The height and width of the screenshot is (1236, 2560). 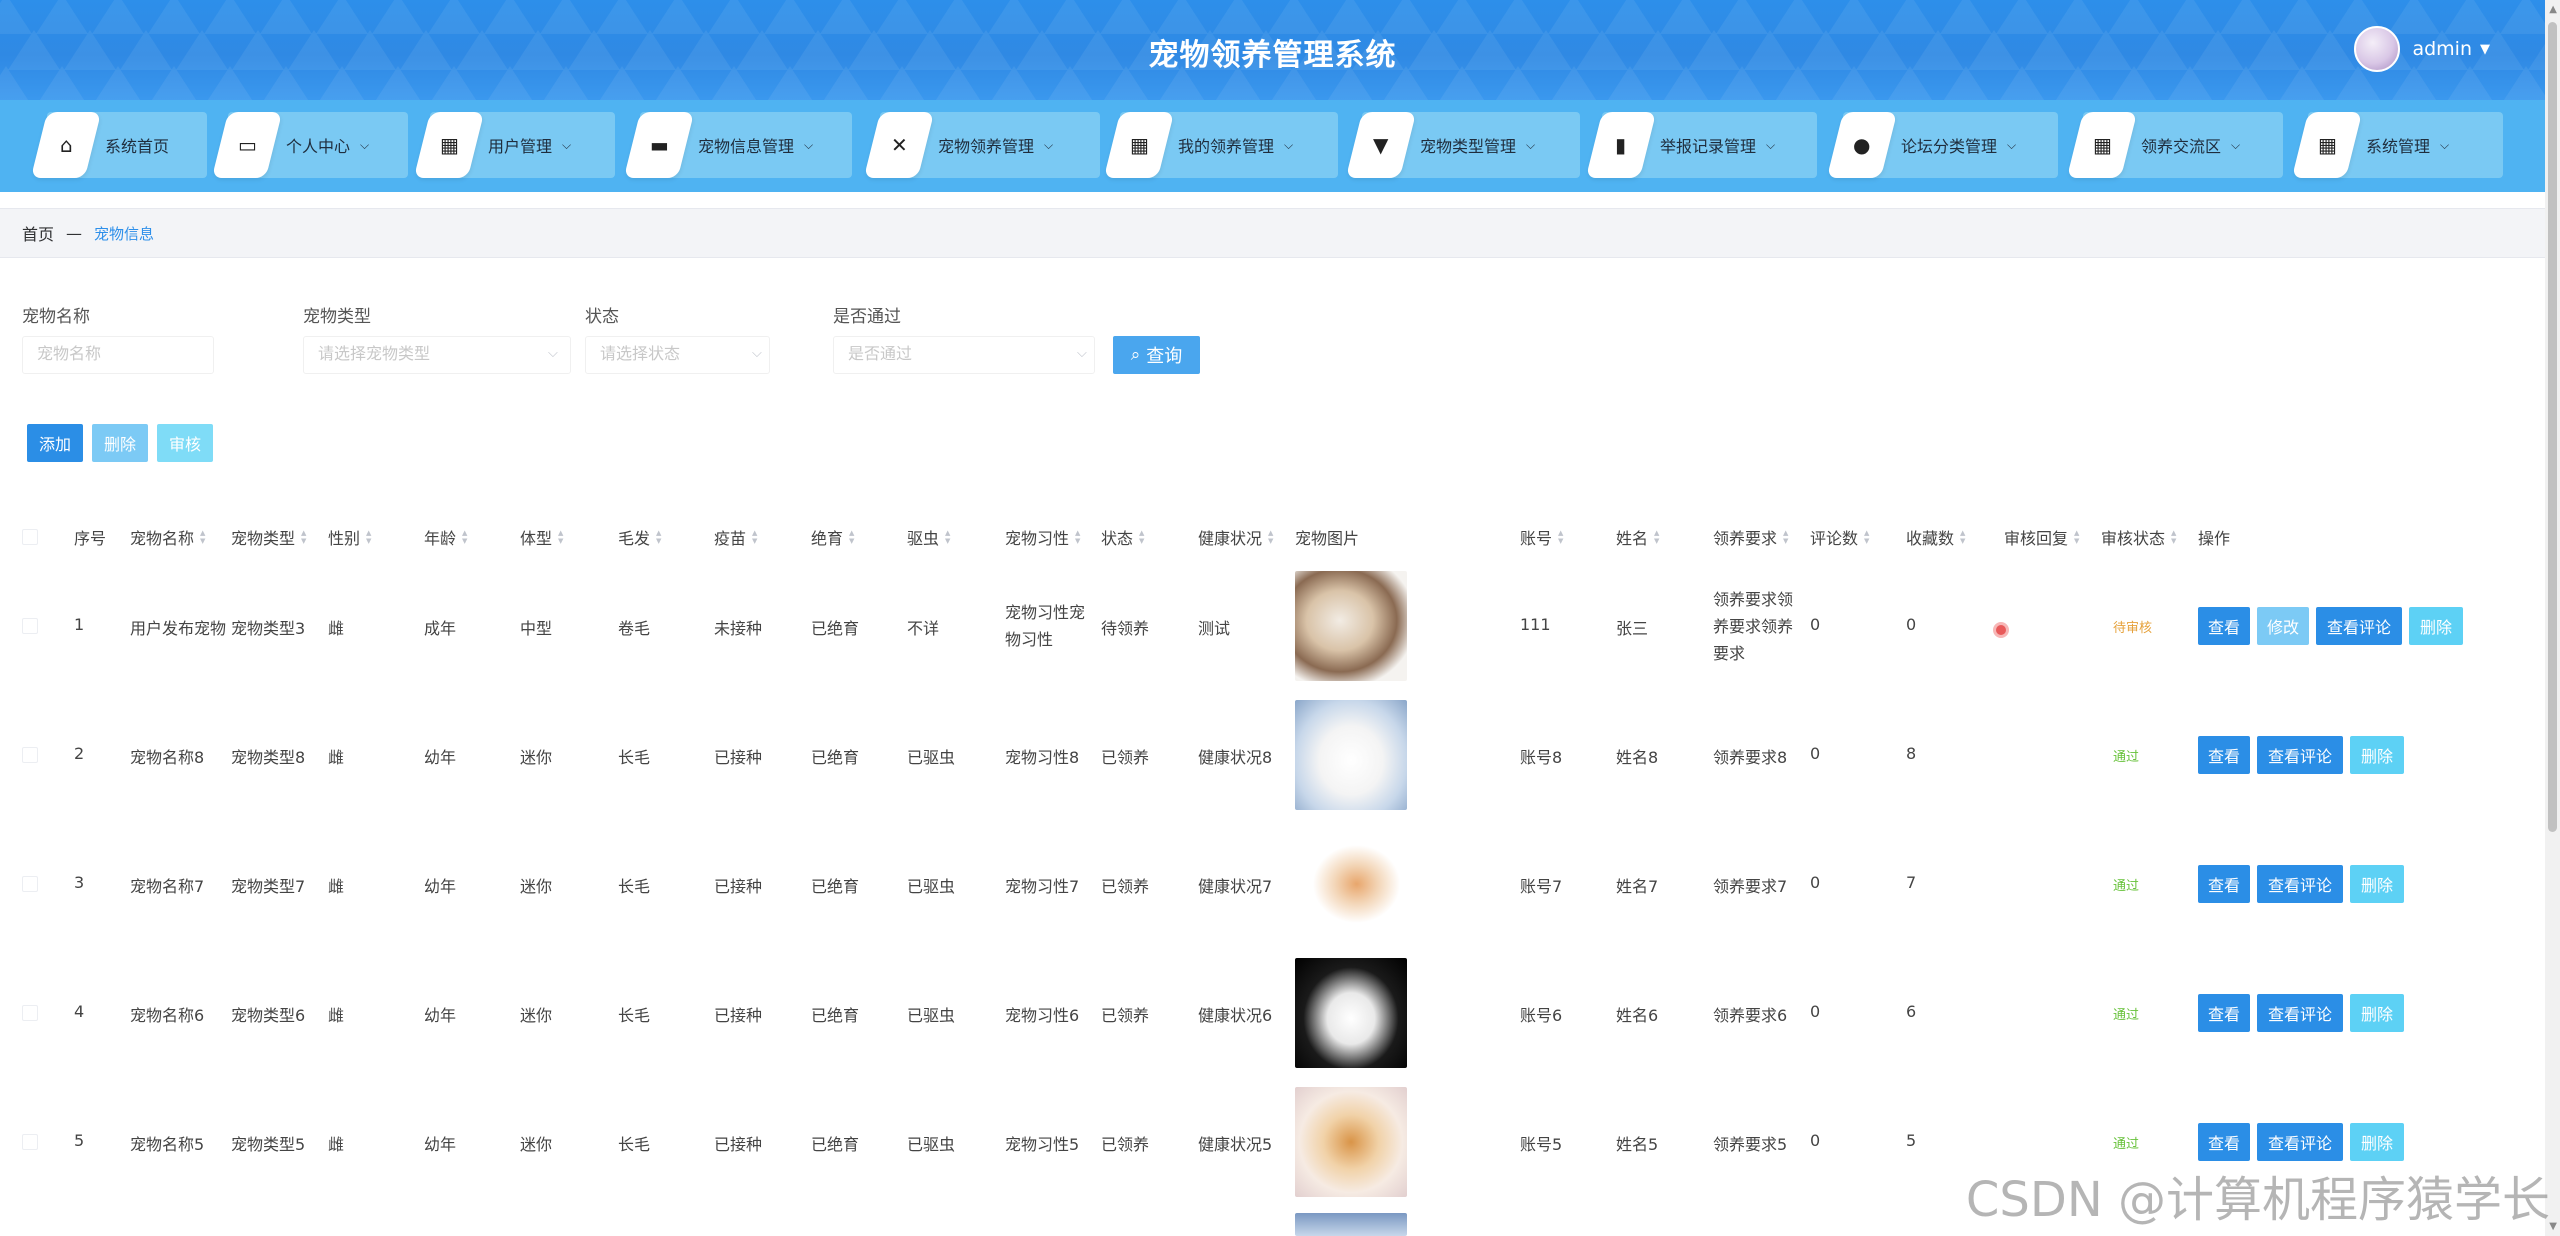 I want to click on audit-button: 审核, so click(x=185, y=443).